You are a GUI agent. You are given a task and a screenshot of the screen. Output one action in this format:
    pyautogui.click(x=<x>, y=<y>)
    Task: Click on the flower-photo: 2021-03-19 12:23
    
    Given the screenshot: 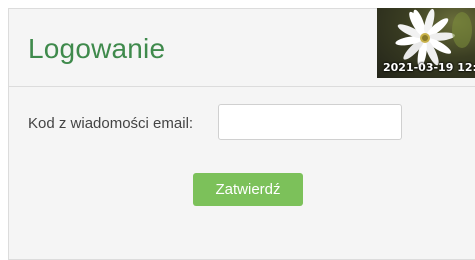 What is the action you would take?
    pyautogui.click(x=426, y=43)
    